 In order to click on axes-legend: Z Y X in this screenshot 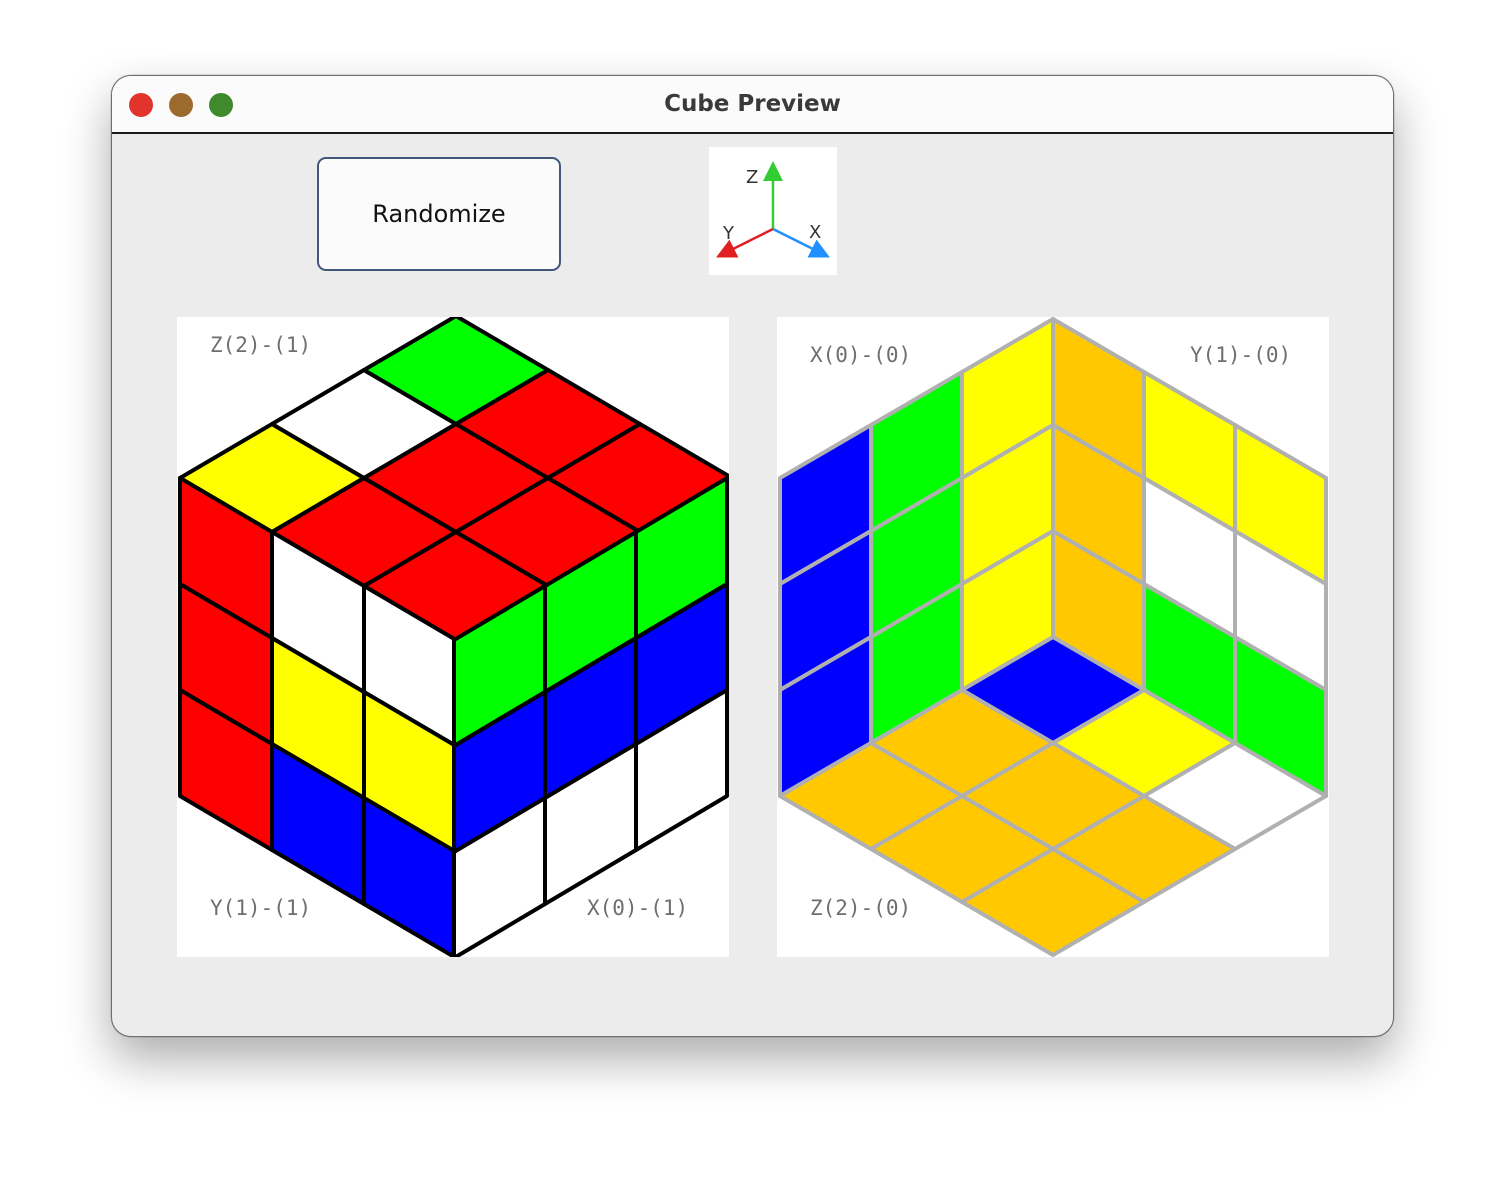, I will do `click(773, 211)`.